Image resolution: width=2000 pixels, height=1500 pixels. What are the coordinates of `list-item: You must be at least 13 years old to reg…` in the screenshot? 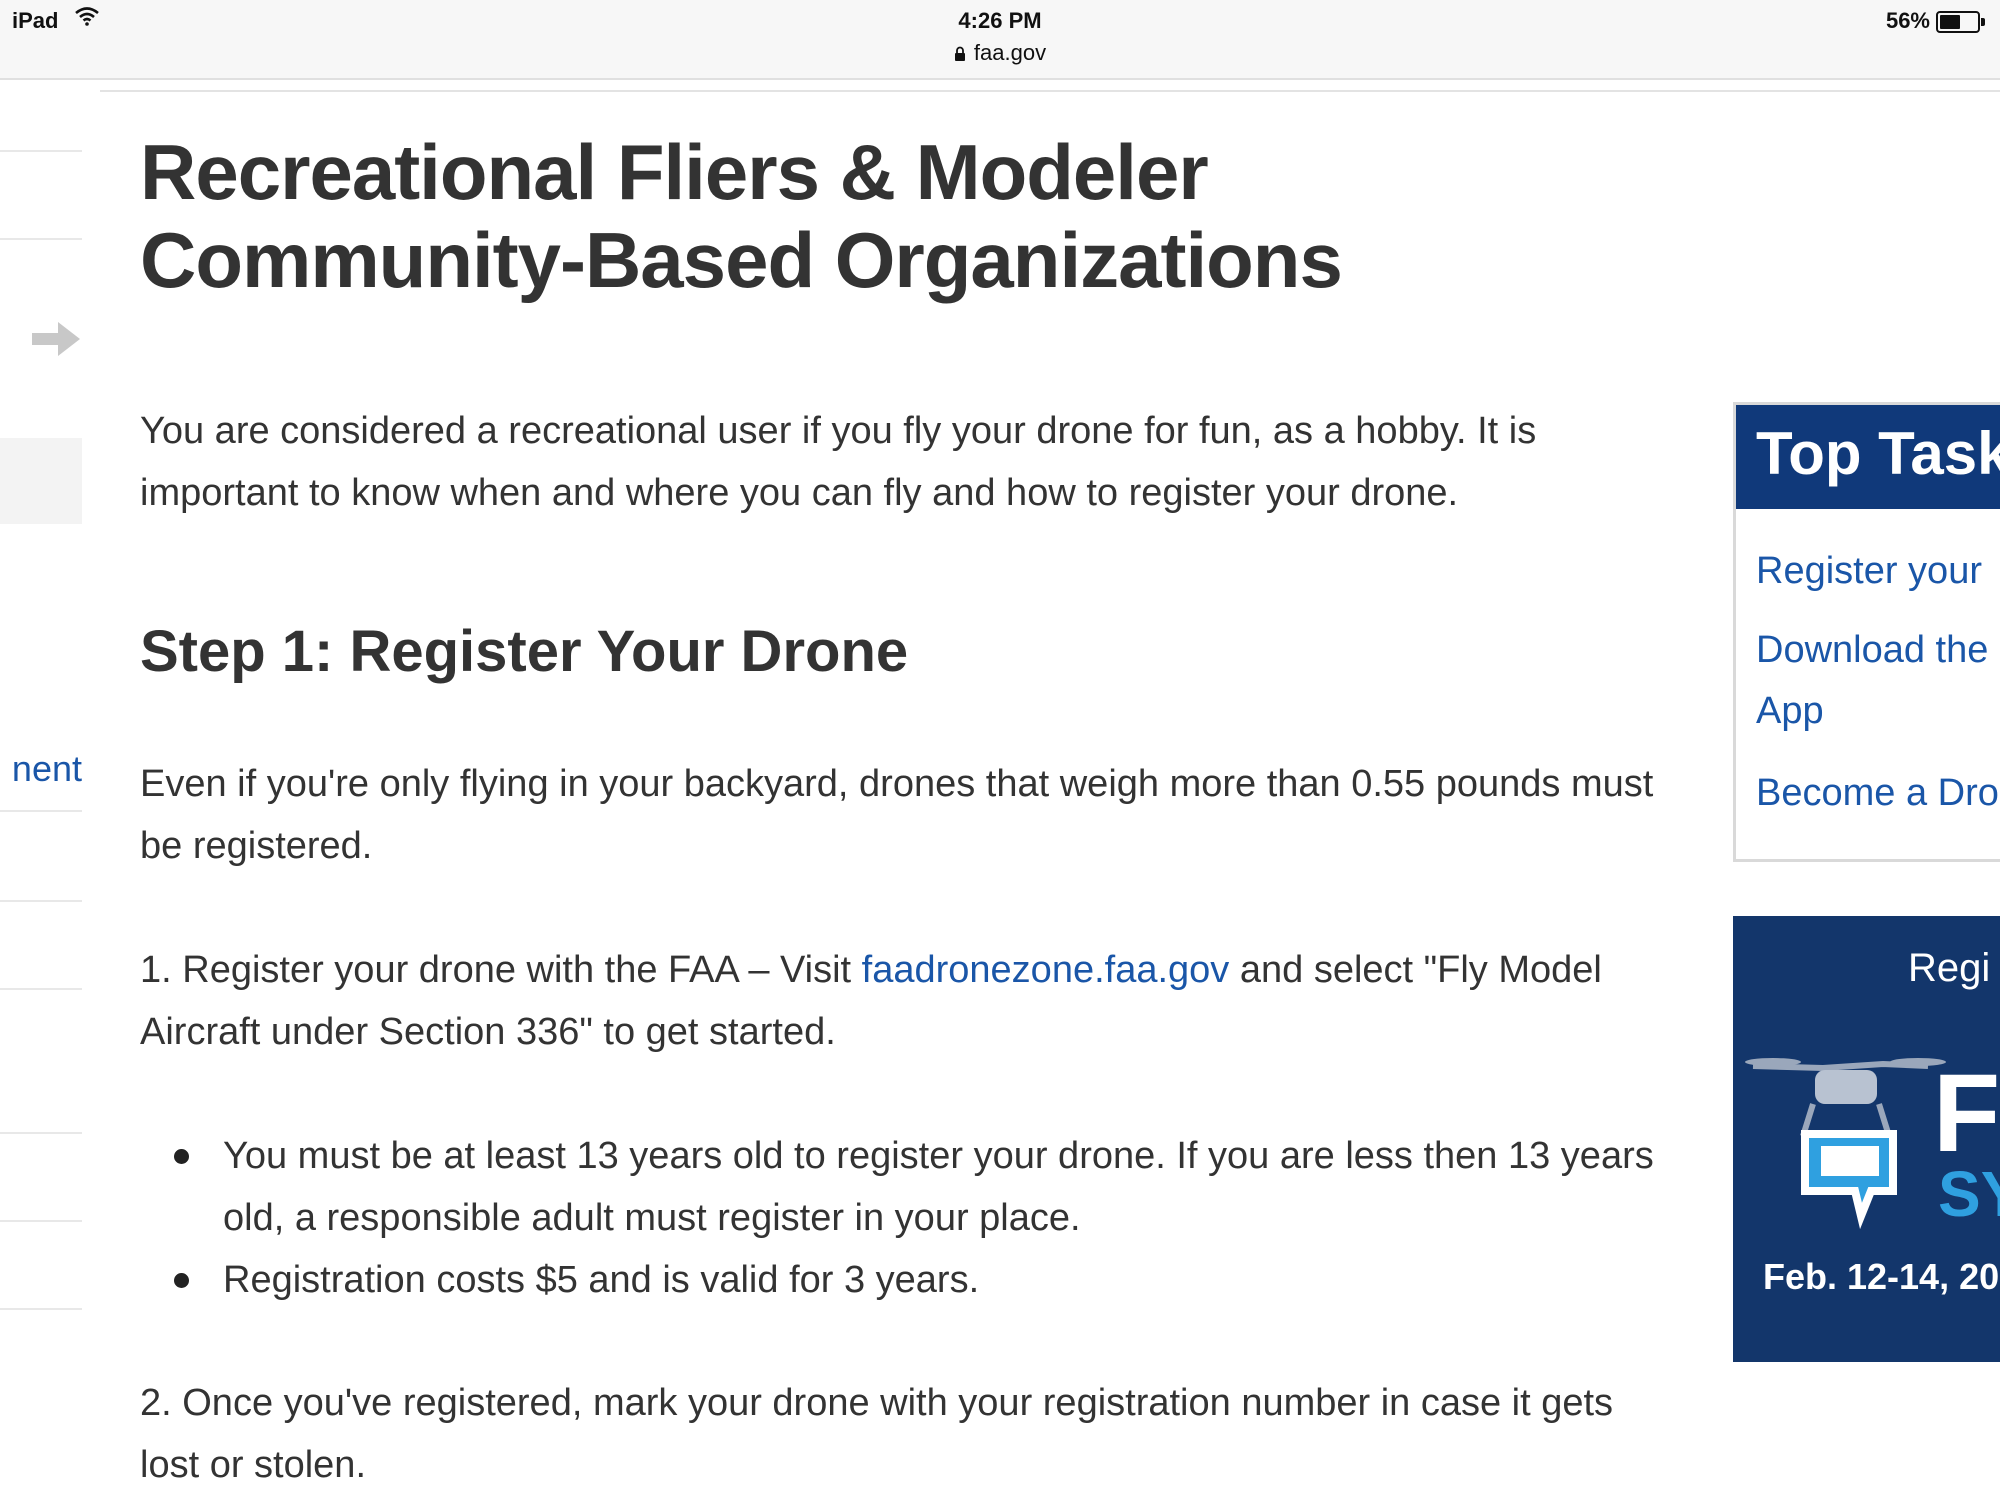 It's located at (905, 1187).